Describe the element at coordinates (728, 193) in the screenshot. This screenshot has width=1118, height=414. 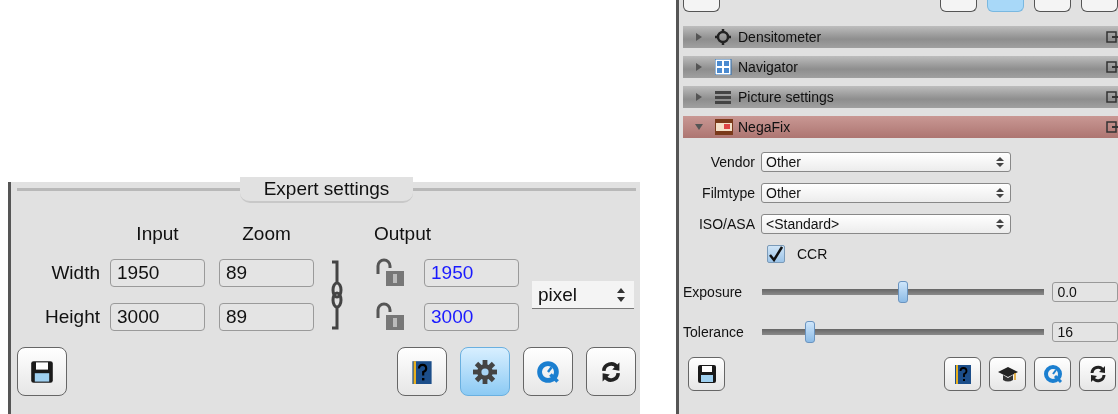
I see `field-label: Filmtype` at that location.